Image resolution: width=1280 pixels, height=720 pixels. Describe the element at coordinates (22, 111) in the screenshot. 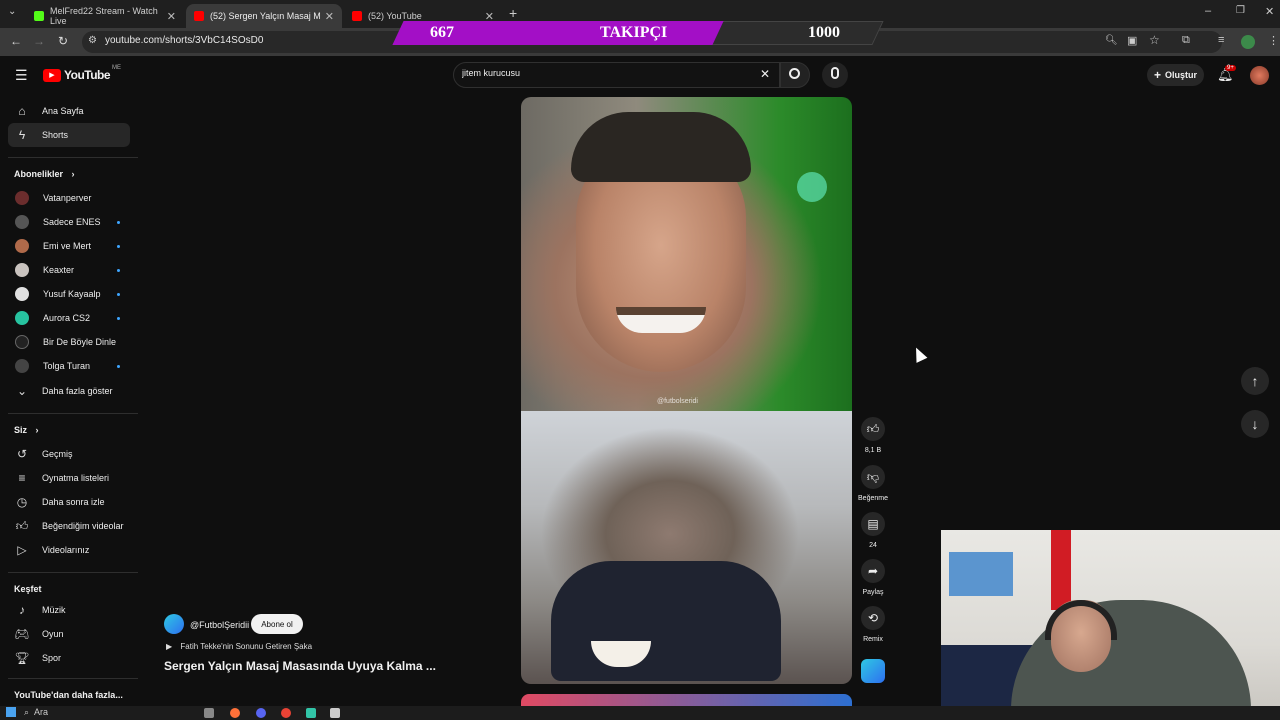

I see `home-icon: ⌂` at that location.